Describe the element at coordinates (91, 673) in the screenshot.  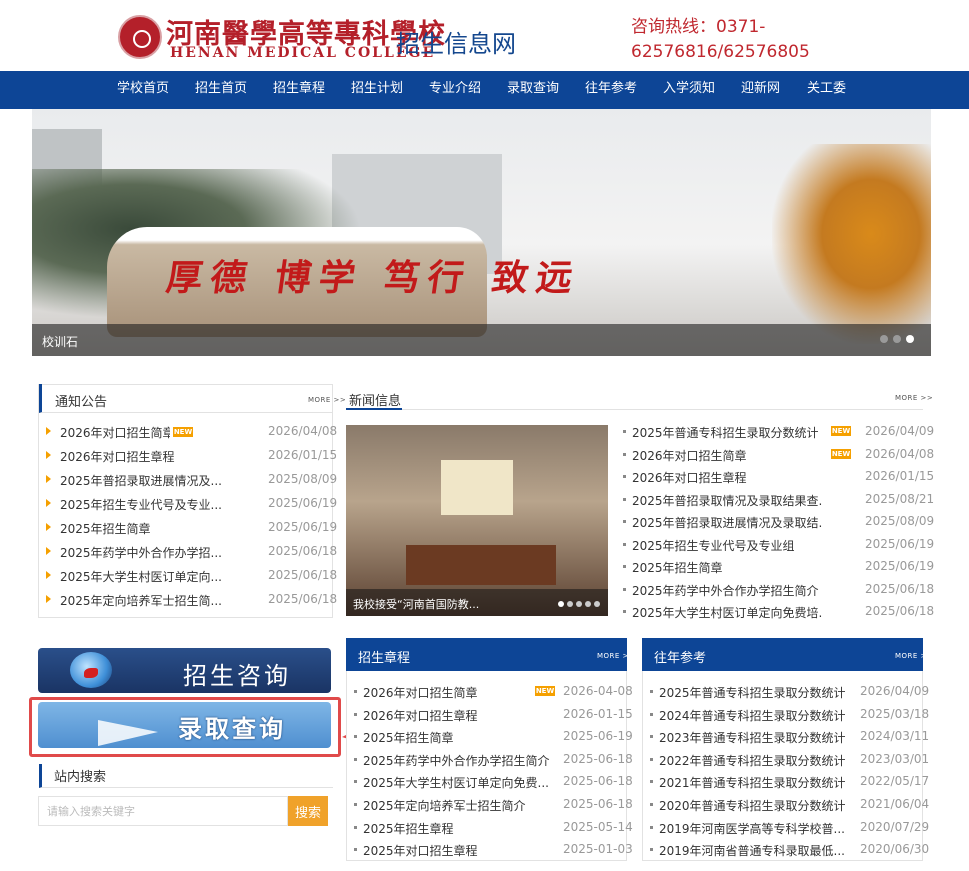
I see `fish-icon` at that location.